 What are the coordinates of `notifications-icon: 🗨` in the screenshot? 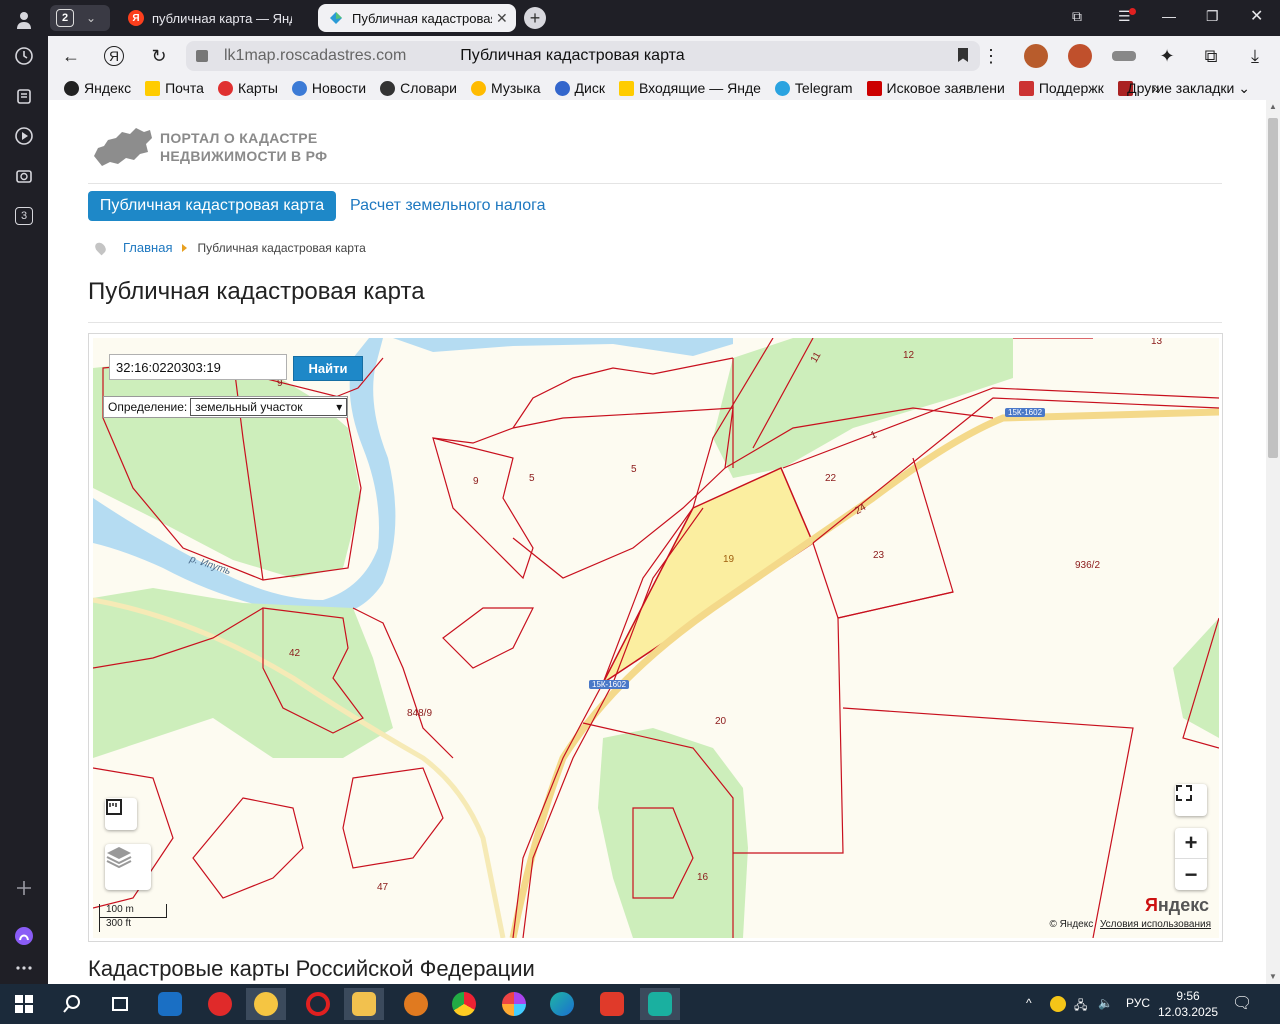 It's located at (1242, 1003).